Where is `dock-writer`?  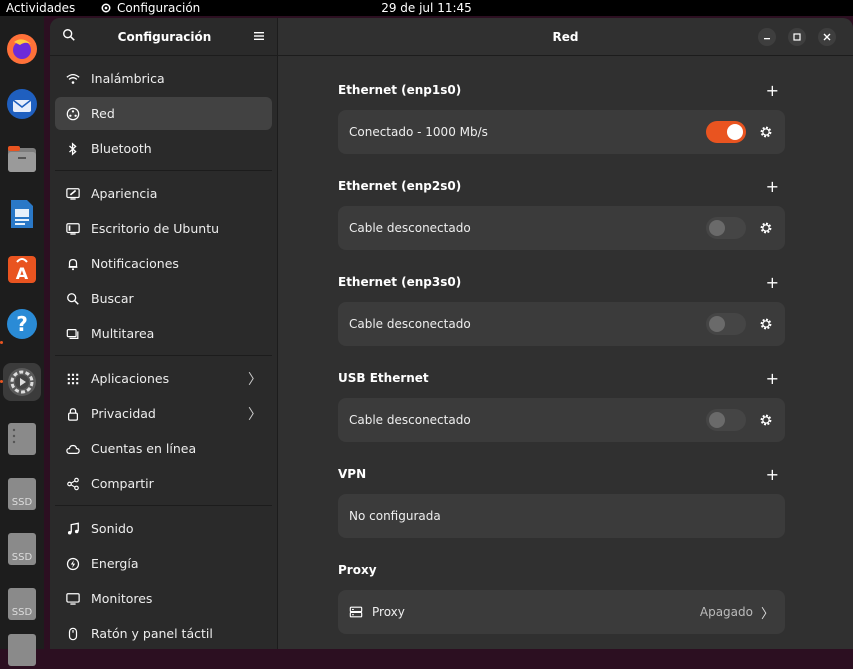
dock-writer is located at coordinates (22, 214).